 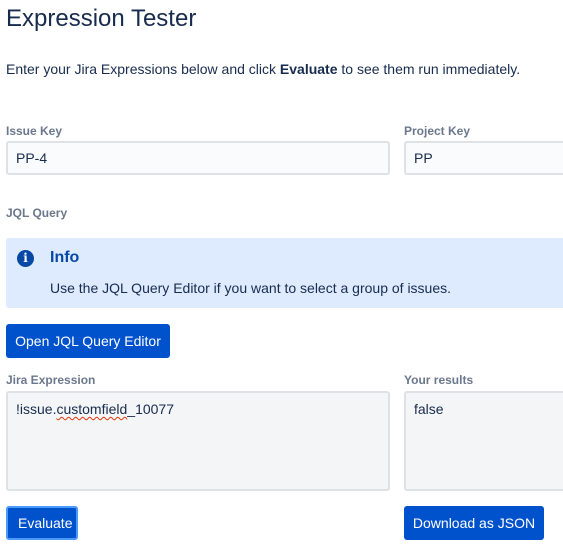 I want to click on results-textarea: false, so click(x=483, y=441).